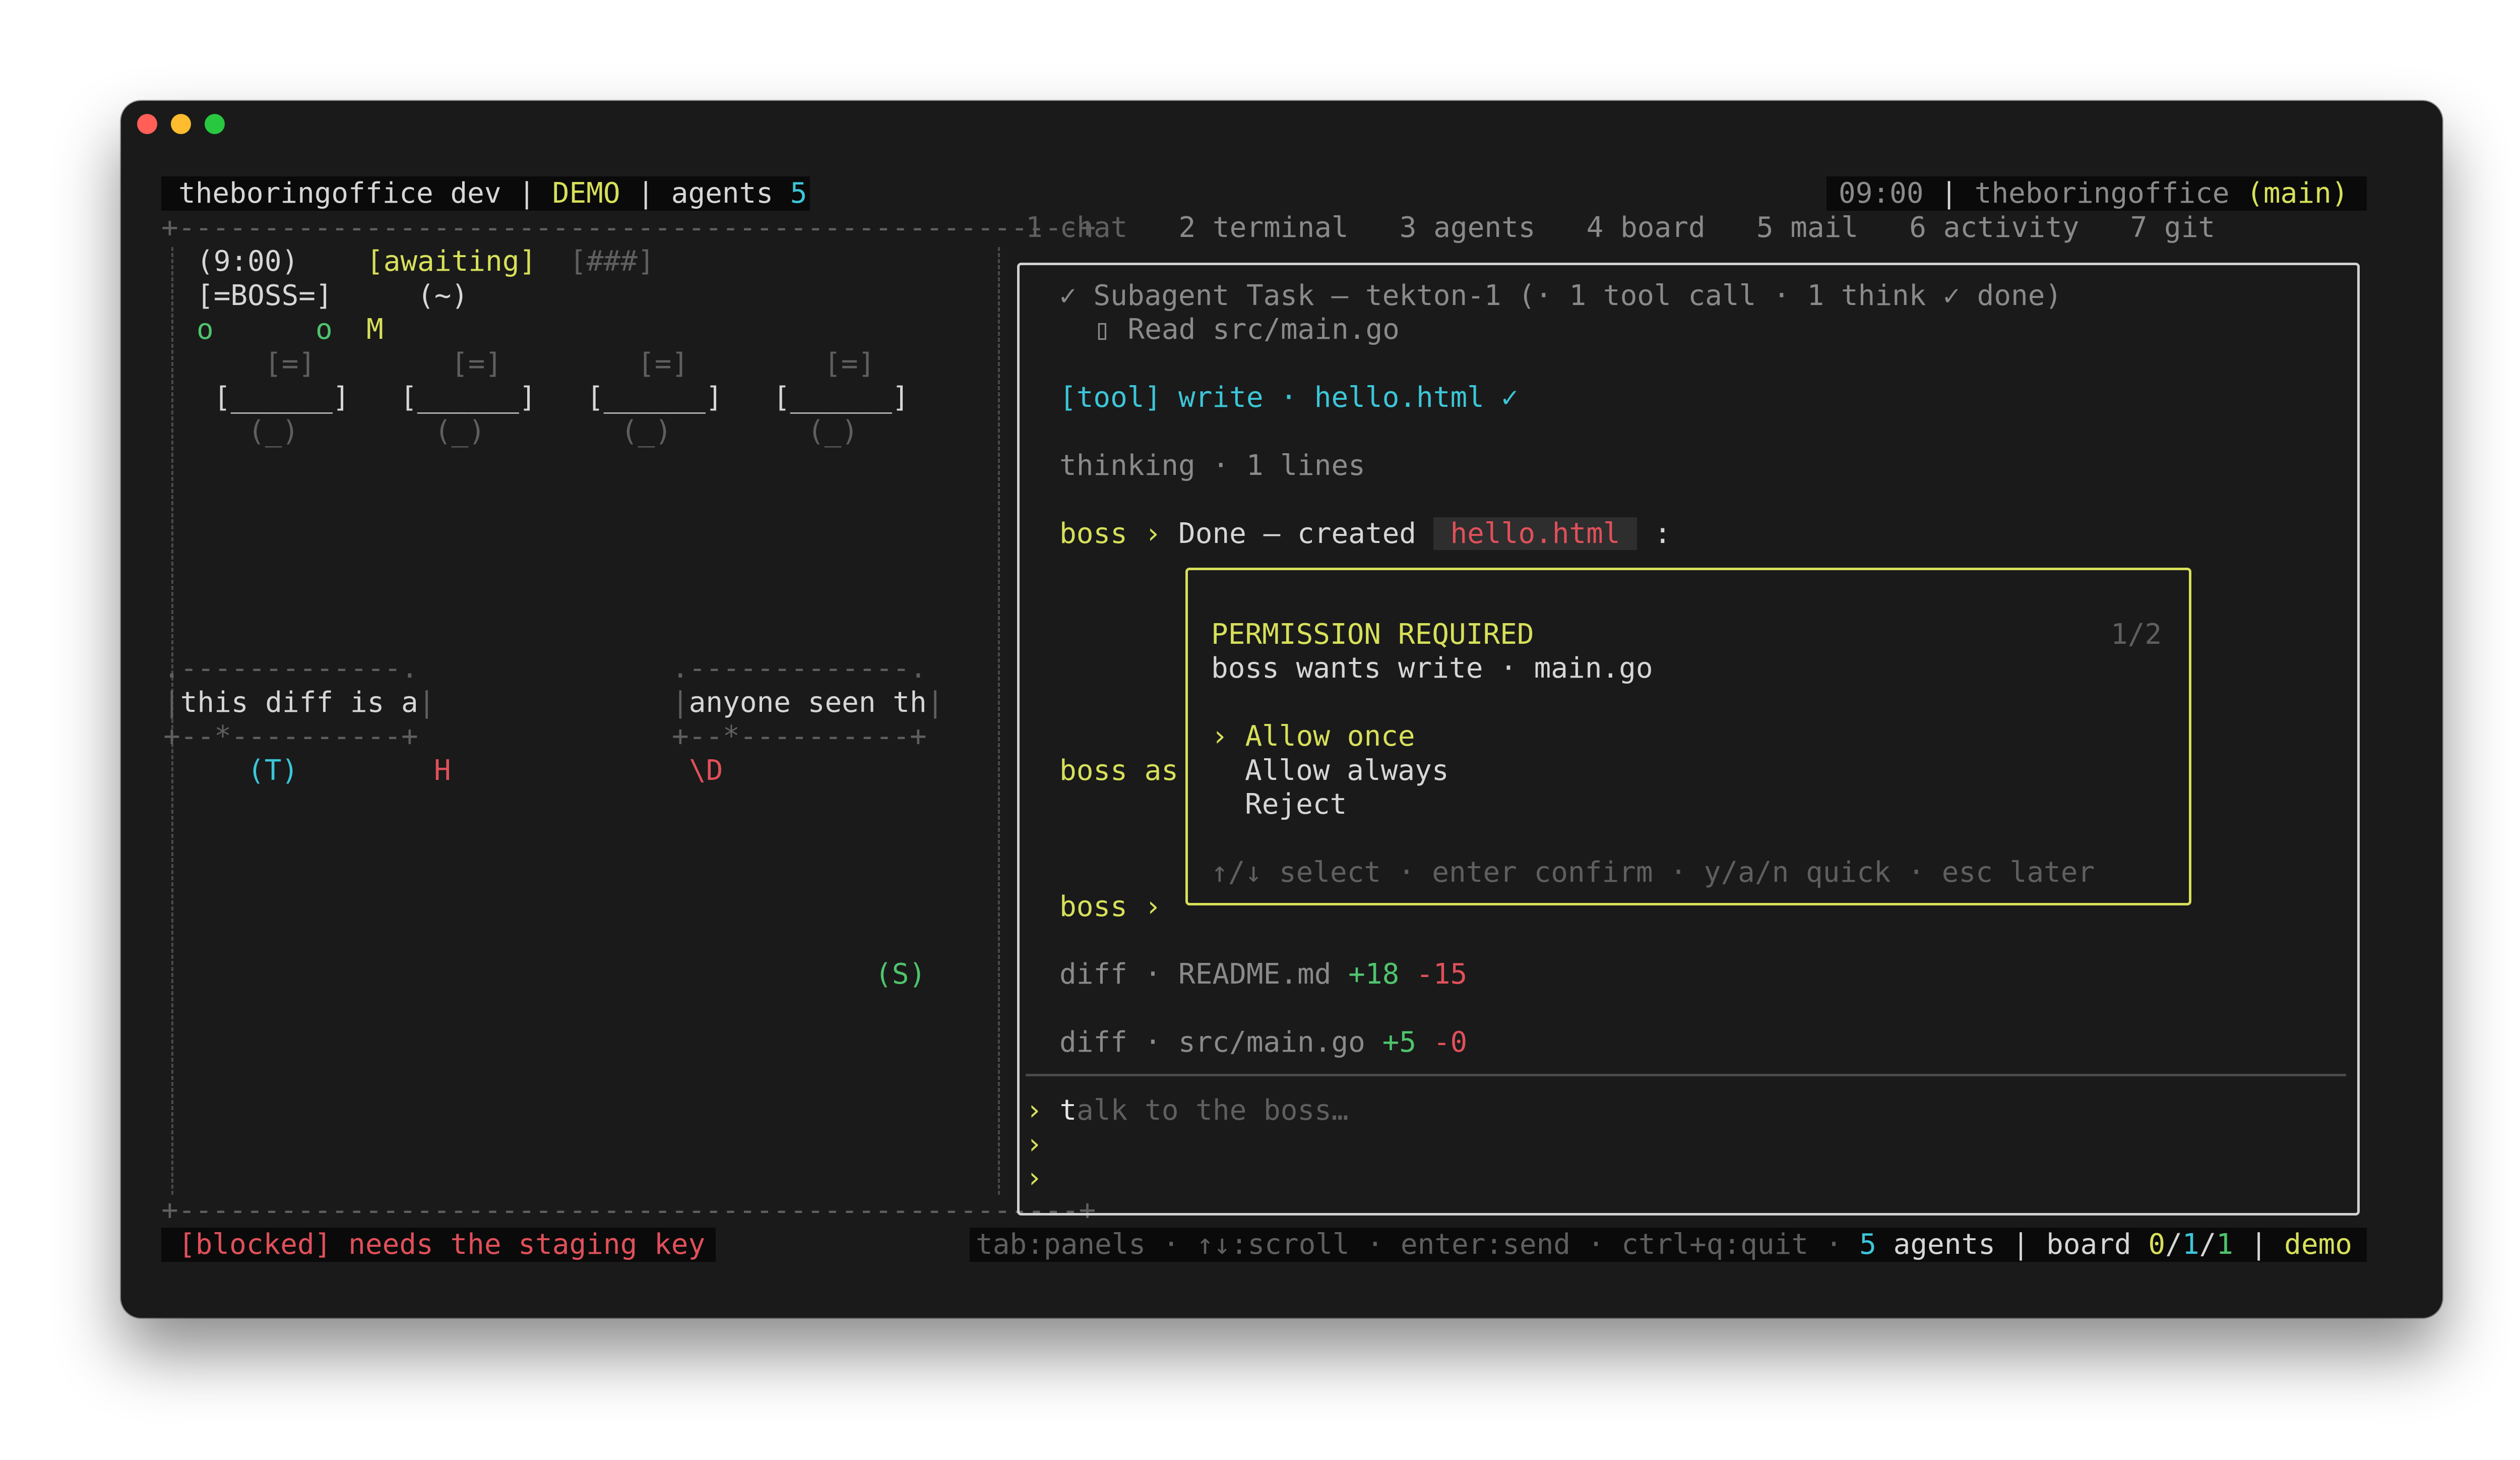 The width and height of the screenshot is (2520, 1460). I want to click on boss-message: boss › Done — created hello.html :, so click(1365, 533).